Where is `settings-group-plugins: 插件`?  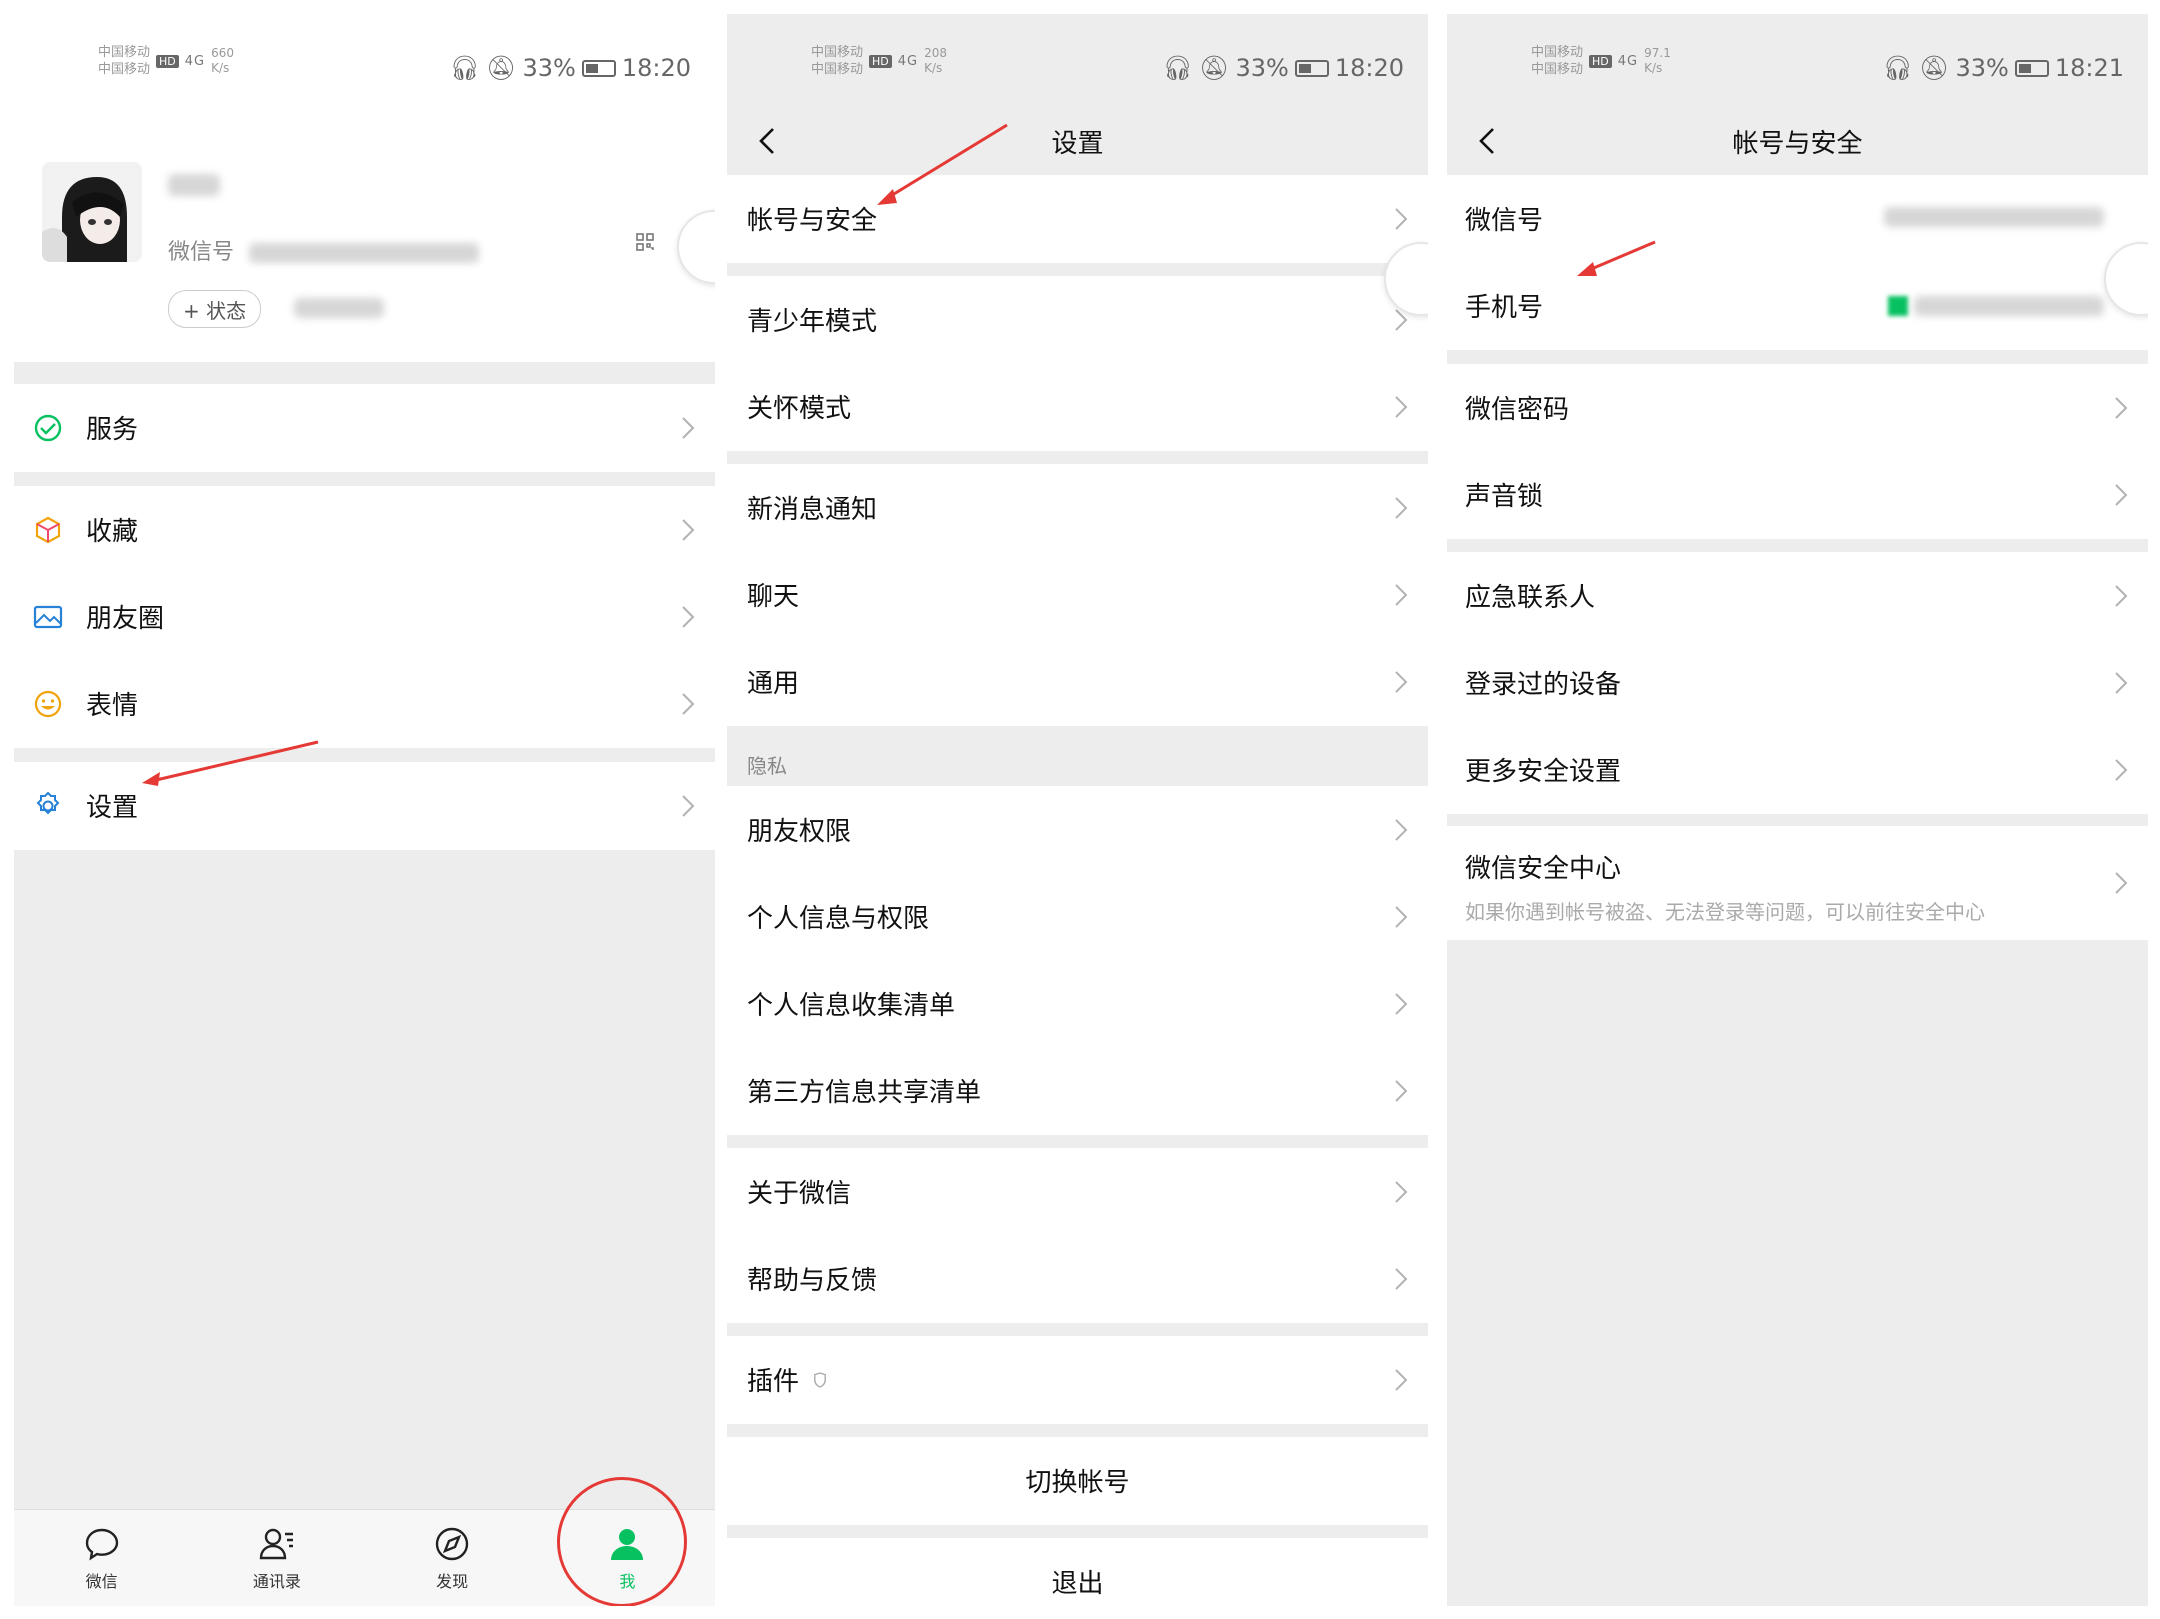
settings-group-plugins: 插件 is located at coordinates (1077, 1380).